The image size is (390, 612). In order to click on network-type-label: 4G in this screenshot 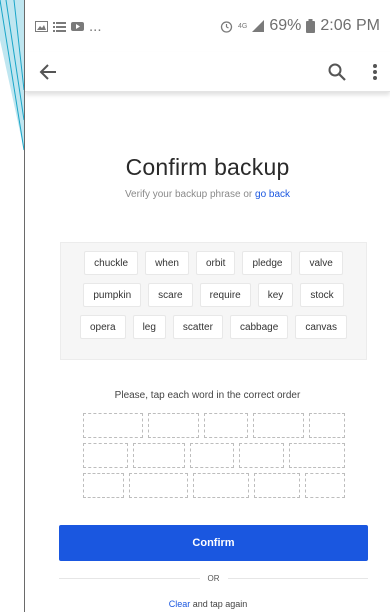, I will do `click(243, 26)`.